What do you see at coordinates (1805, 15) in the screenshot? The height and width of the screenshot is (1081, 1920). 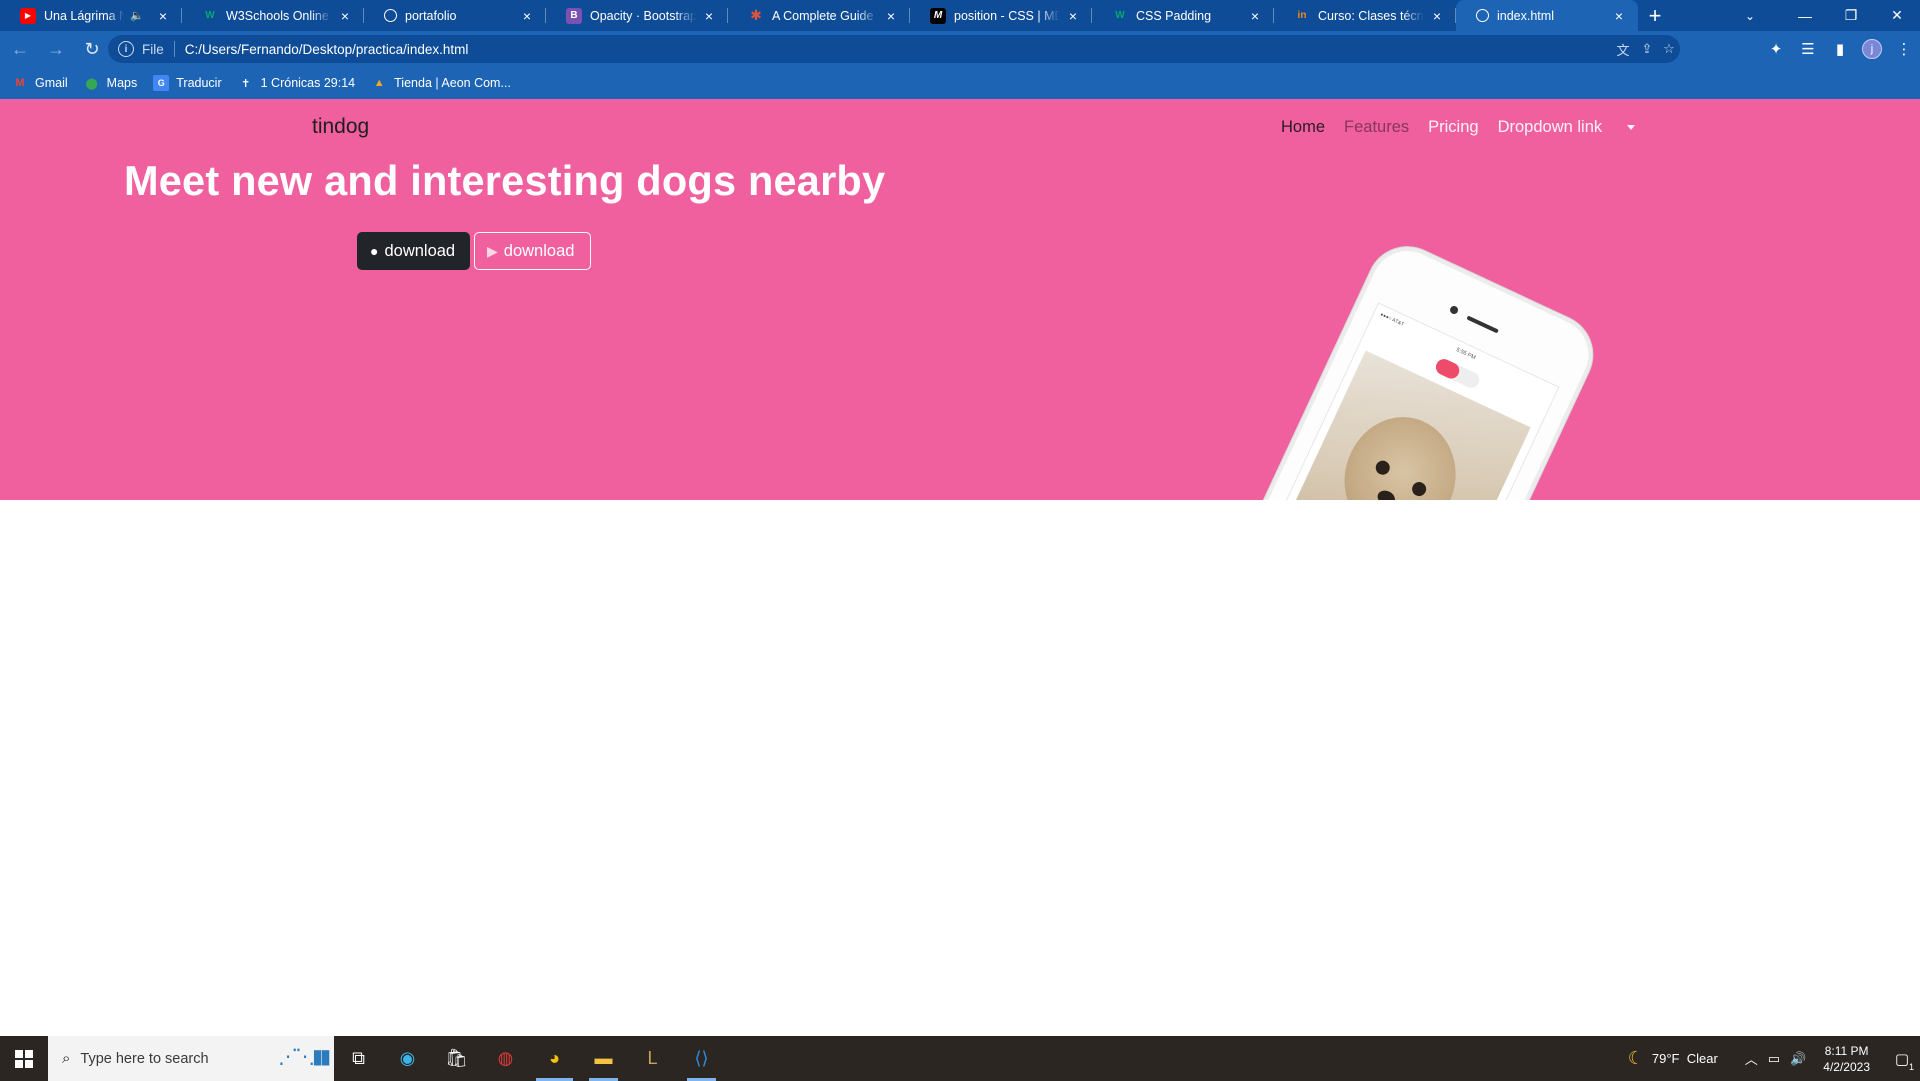 I see `minimize-icon: —` at bounding box center [1805, 15].